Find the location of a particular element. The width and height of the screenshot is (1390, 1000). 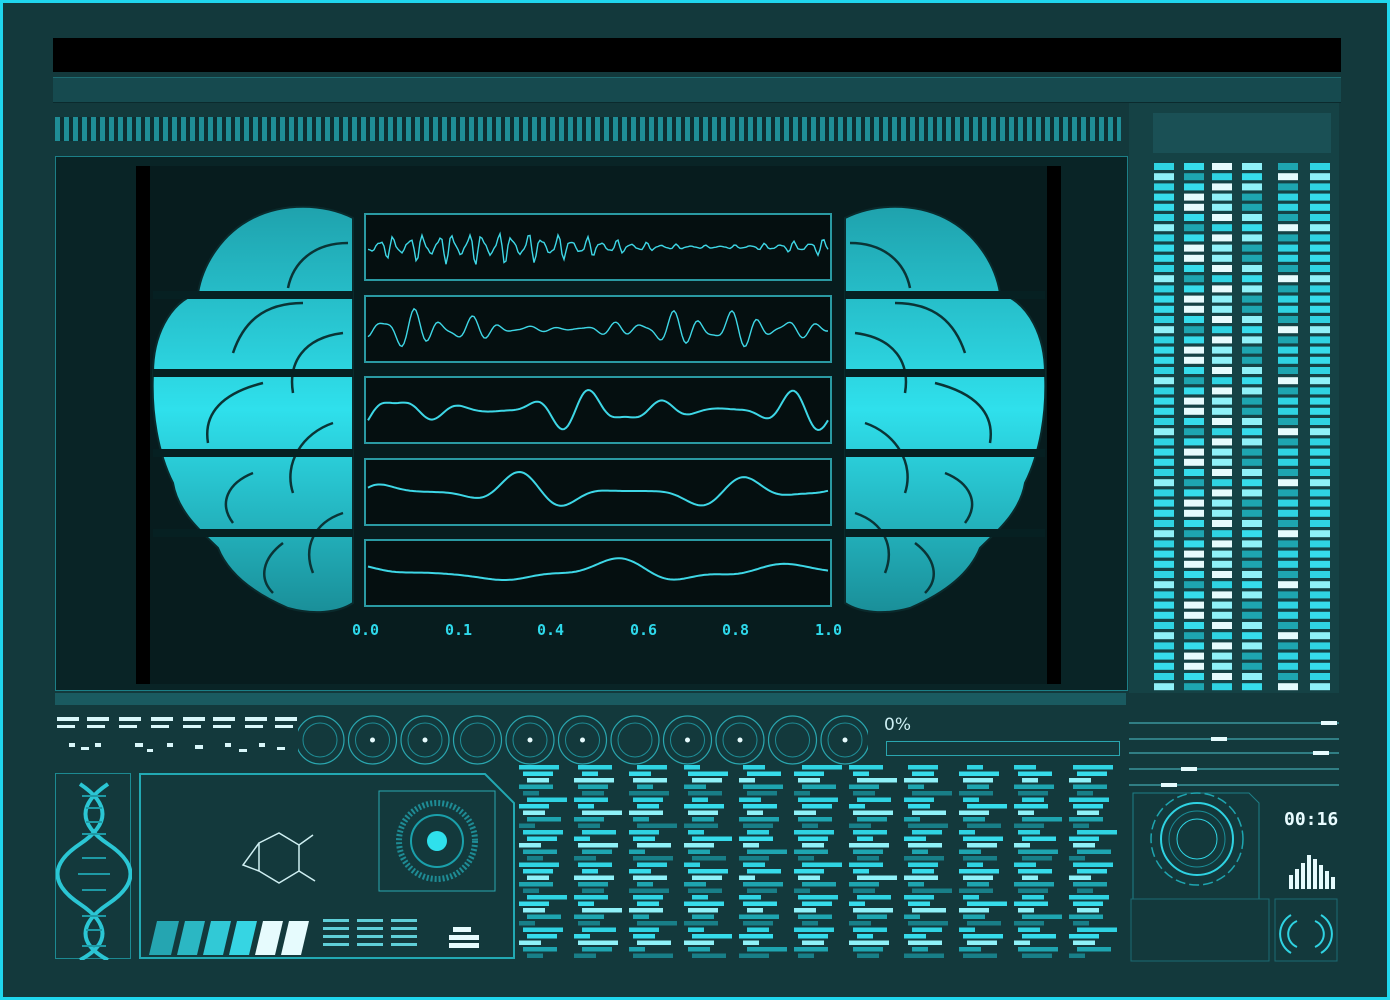

signal-icon is located at coordinates (1306, 934).